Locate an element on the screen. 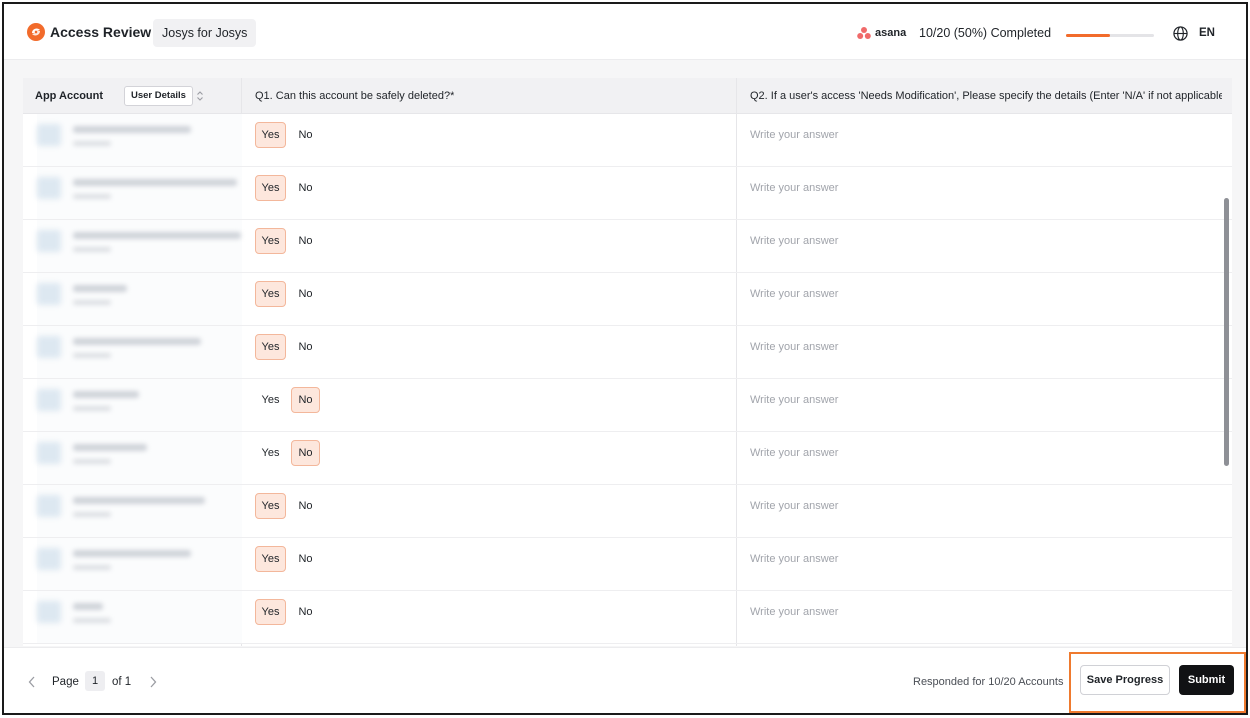 The image size is (1250, 718). column-header-q1: Q1. Can this account be safely deleted?* is located at coordinates (355, 96).